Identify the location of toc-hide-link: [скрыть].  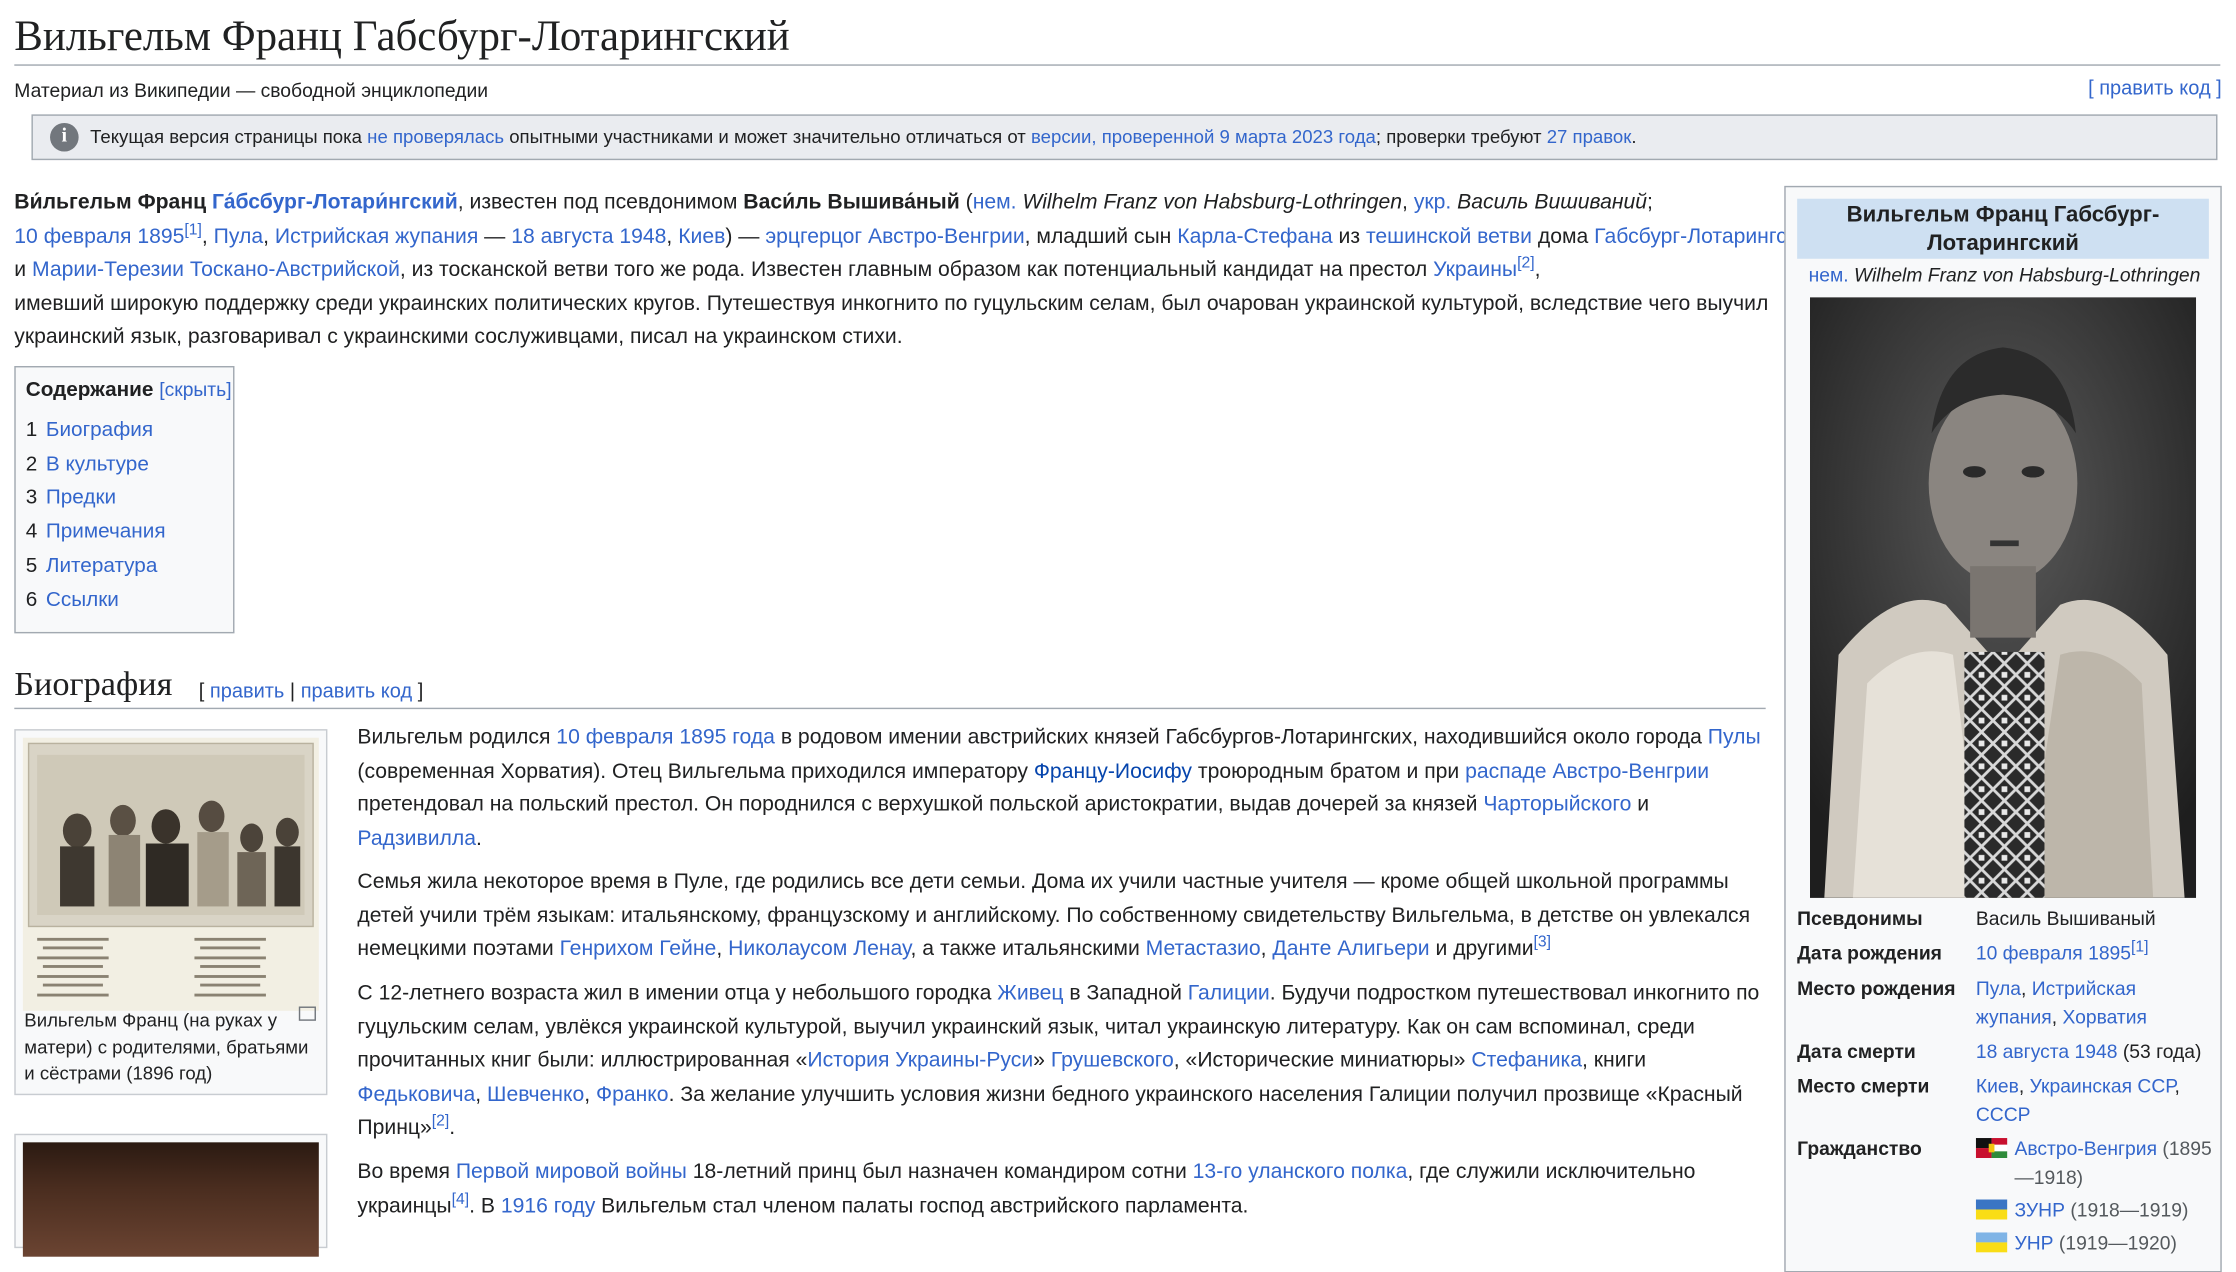
(195, 389).